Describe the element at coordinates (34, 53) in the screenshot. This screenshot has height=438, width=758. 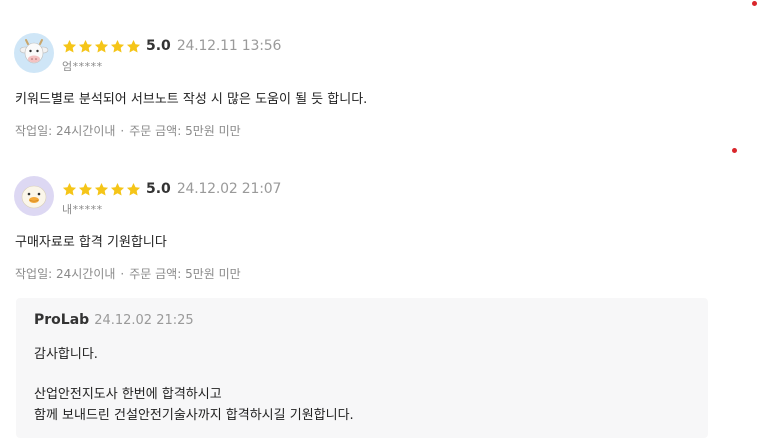
I see `cow-avatar` at that location.